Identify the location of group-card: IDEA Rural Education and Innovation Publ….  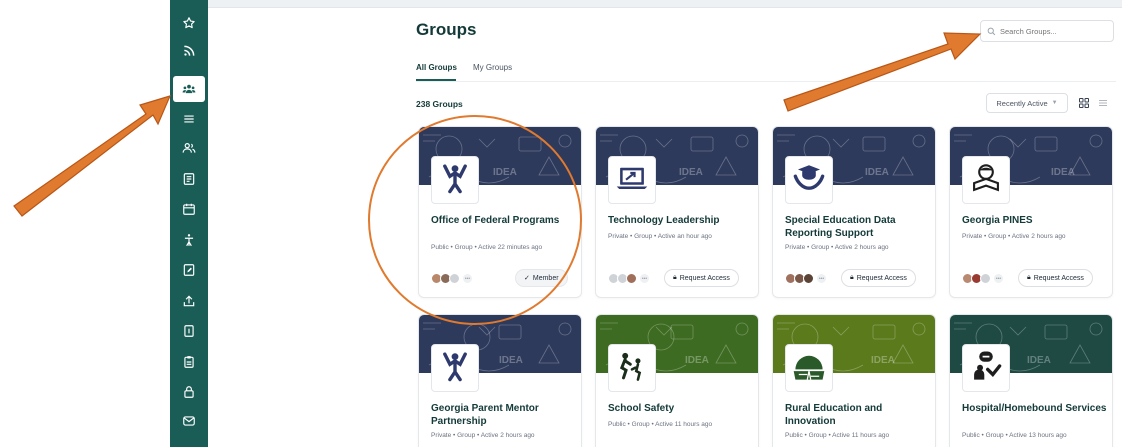
(854, 380).